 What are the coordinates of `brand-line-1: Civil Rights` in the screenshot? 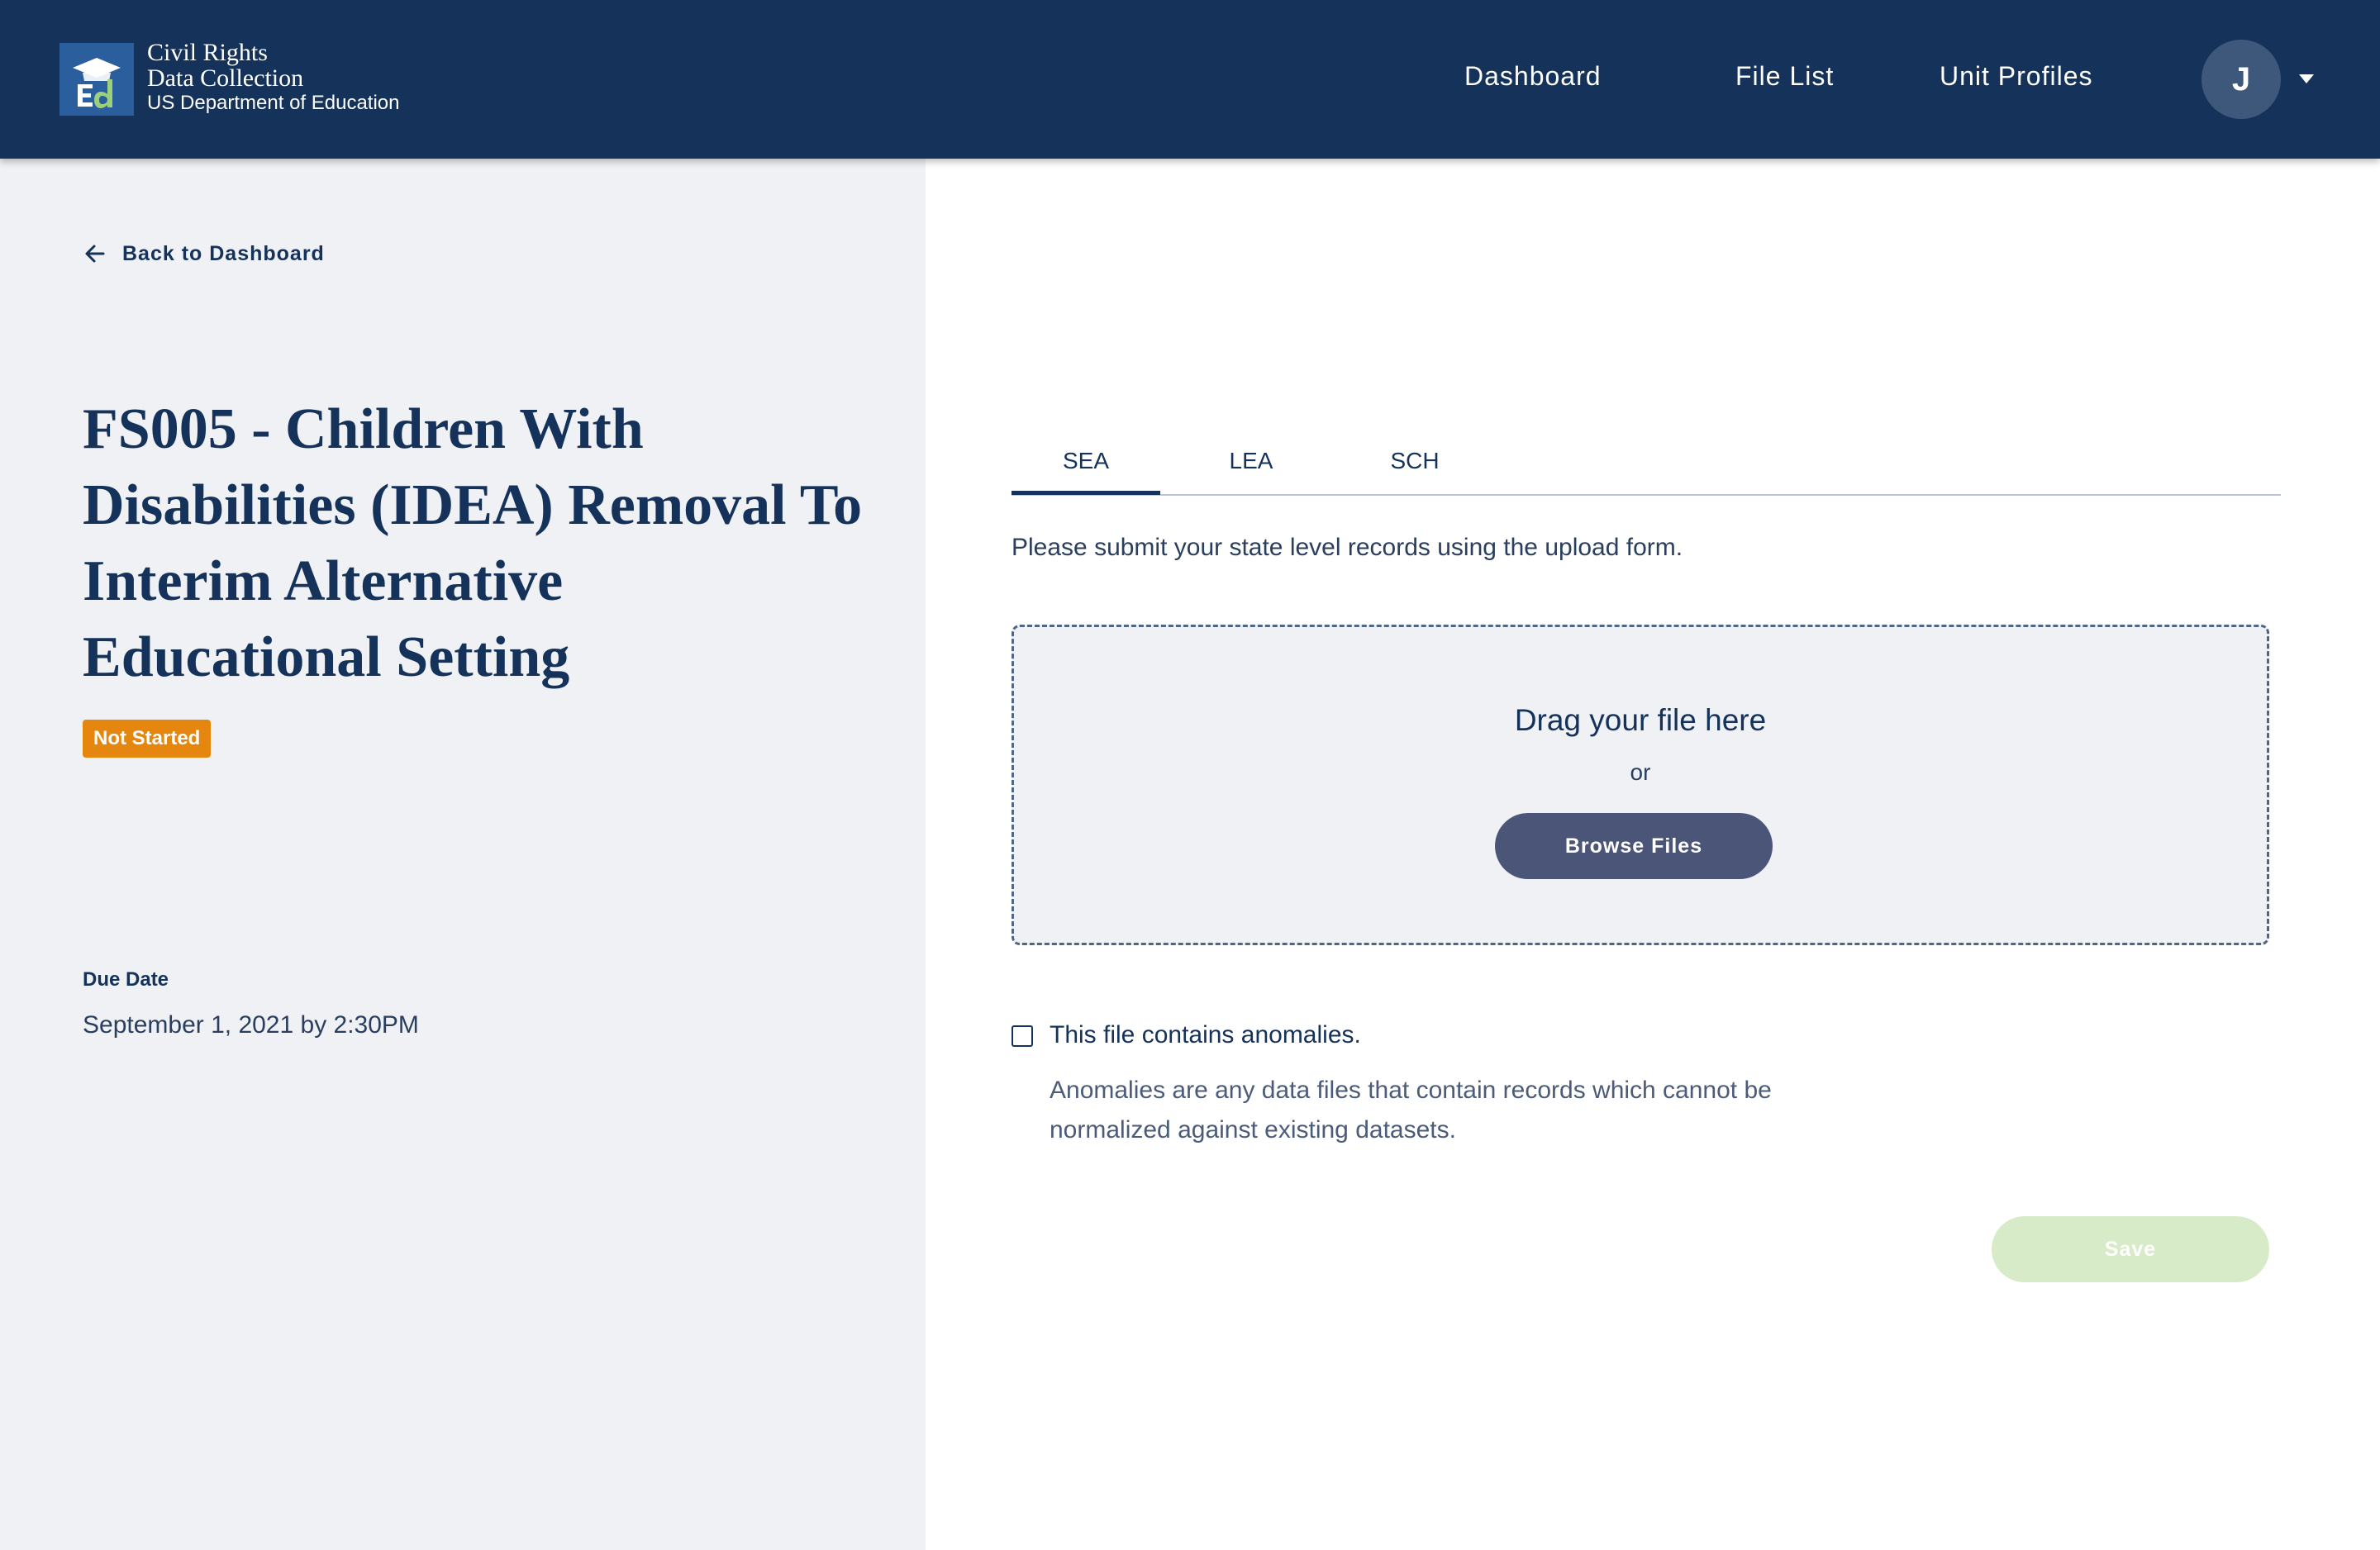 It's located at (207, 52).